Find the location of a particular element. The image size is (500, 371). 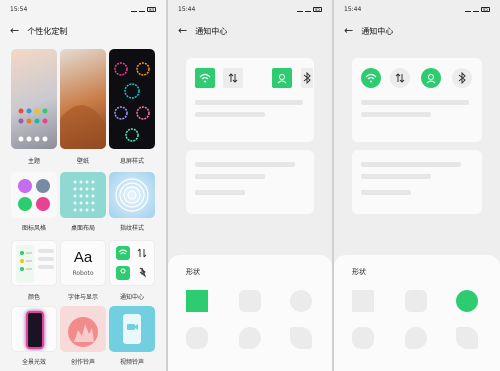

create-ringtone-tile is located at coordinates (83, 329).